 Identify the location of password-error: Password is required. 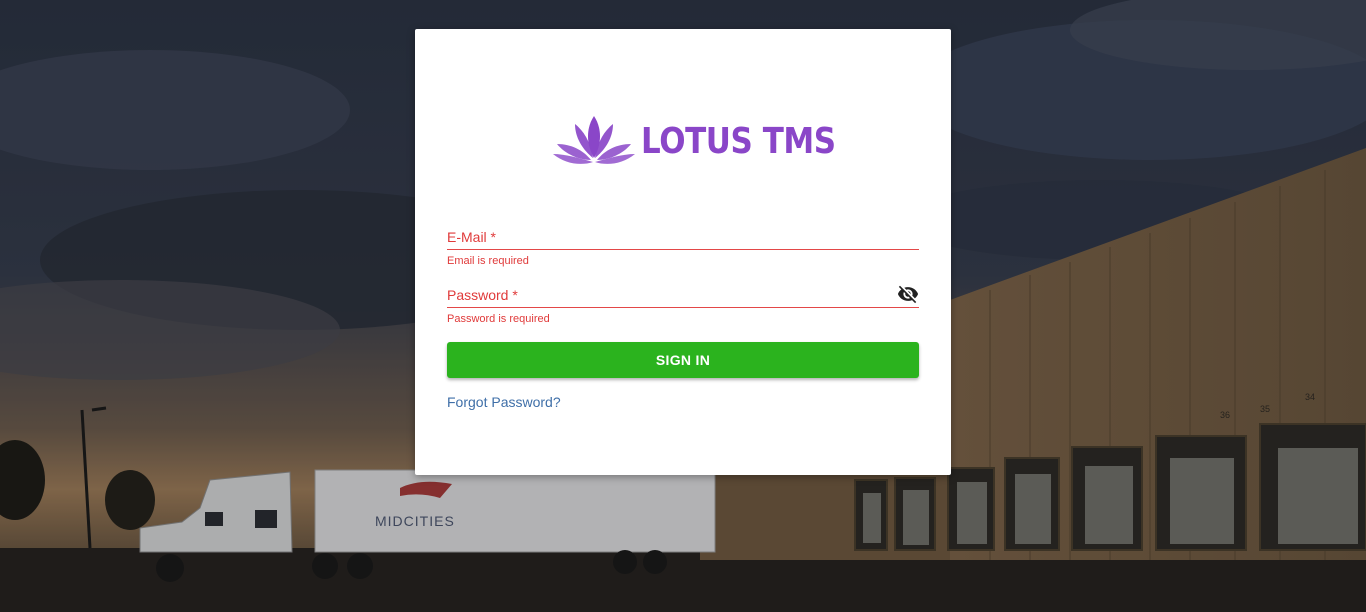
(498, 319).